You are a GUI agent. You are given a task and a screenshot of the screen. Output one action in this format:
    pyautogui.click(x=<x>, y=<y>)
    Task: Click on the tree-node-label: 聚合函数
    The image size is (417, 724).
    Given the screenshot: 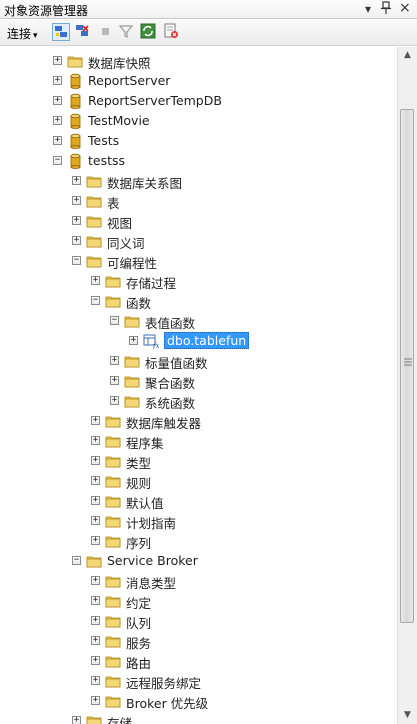 What is the action you would take?
    pyautogui.click(x=170, y=382)
    